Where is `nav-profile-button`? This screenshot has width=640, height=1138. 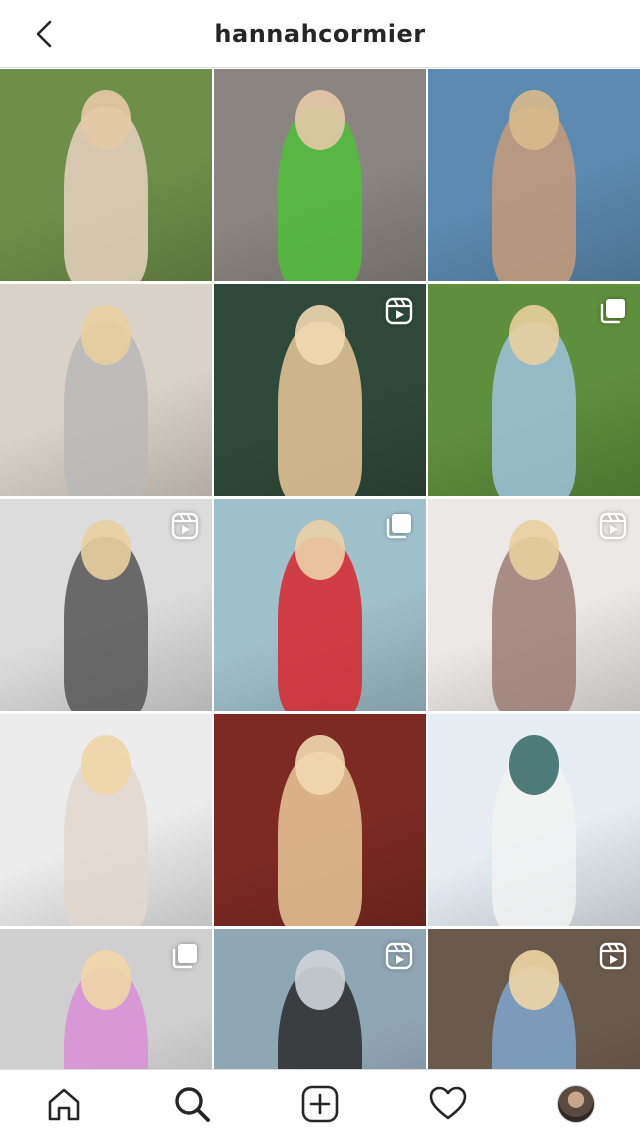 nav-profile-button is located at coordinates (576, 1104).